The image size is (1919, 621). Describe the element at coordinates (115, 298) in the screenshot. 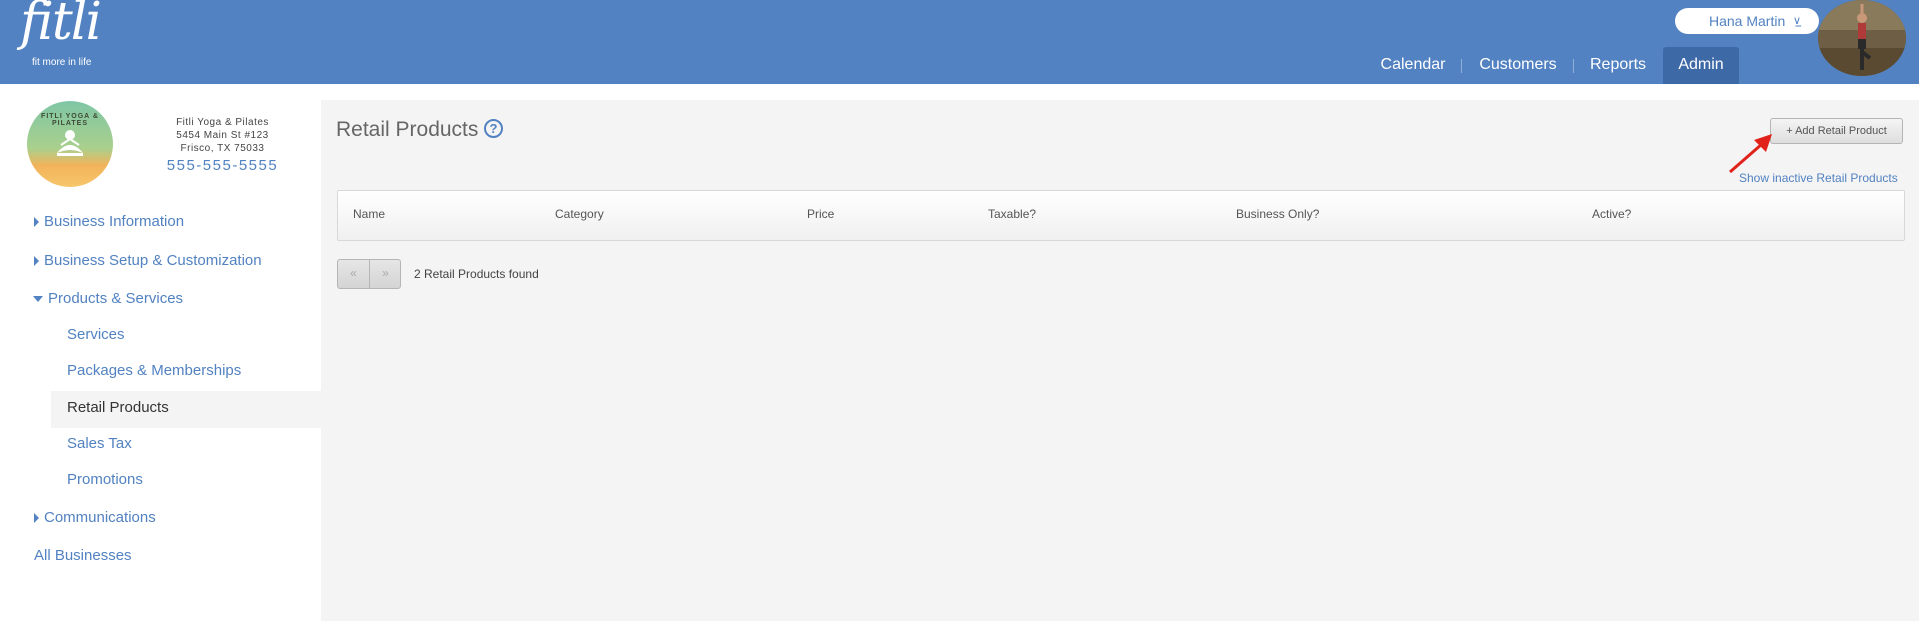

I see `sidebar-item-products-services: Products & Services` at that location.